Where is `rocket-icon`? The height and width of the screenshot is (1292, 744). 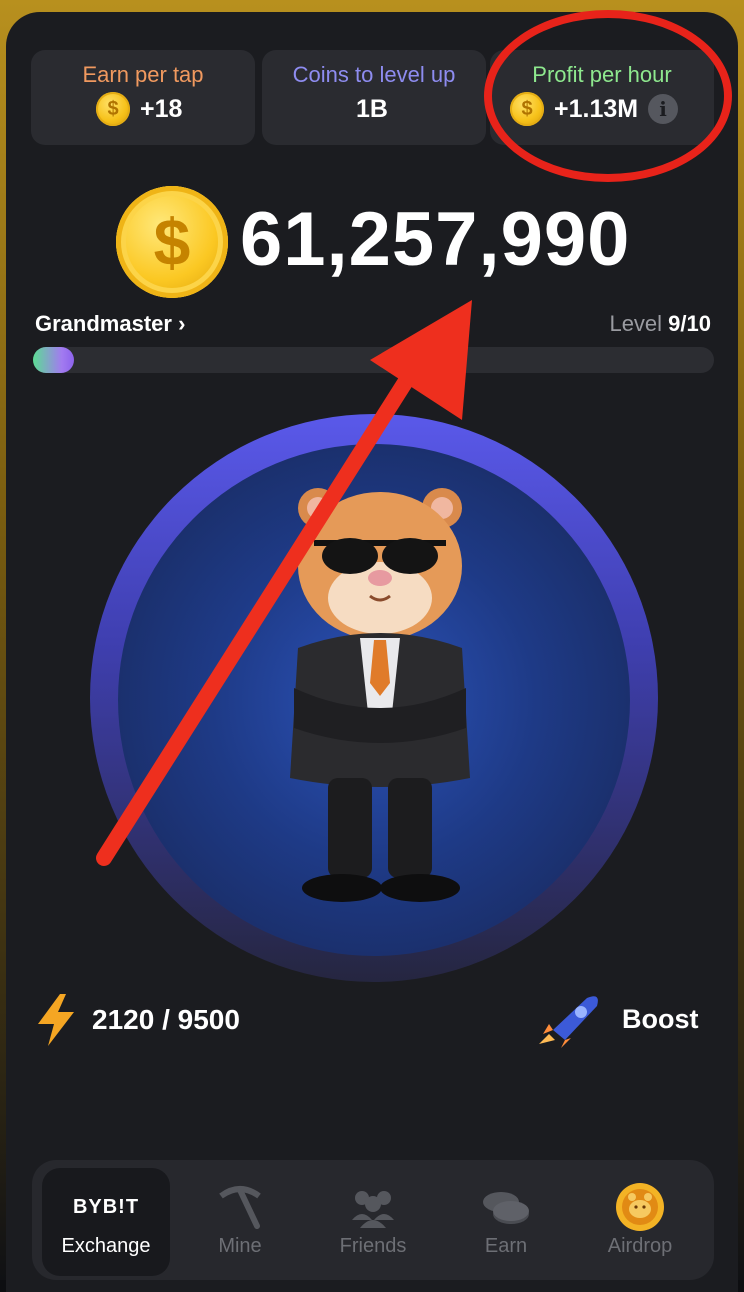
rocket-icon is located at coordinates (571, 1019).